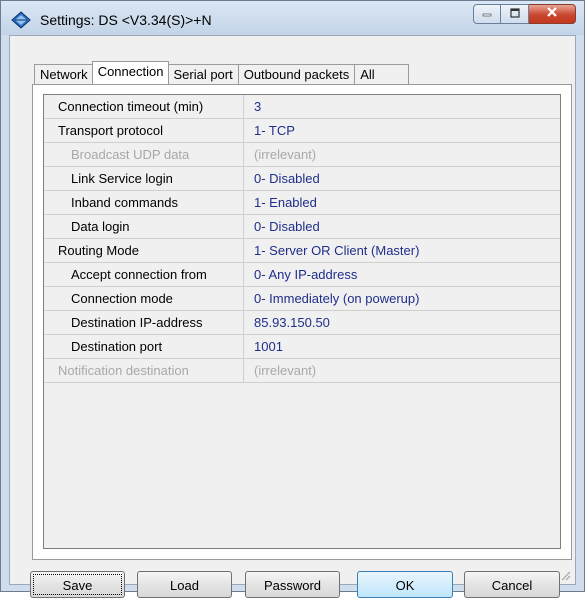 This screenshot has height=598, width=585. I want to click on setting-value: 1- Server OR Client (Master), so click(336, 250).